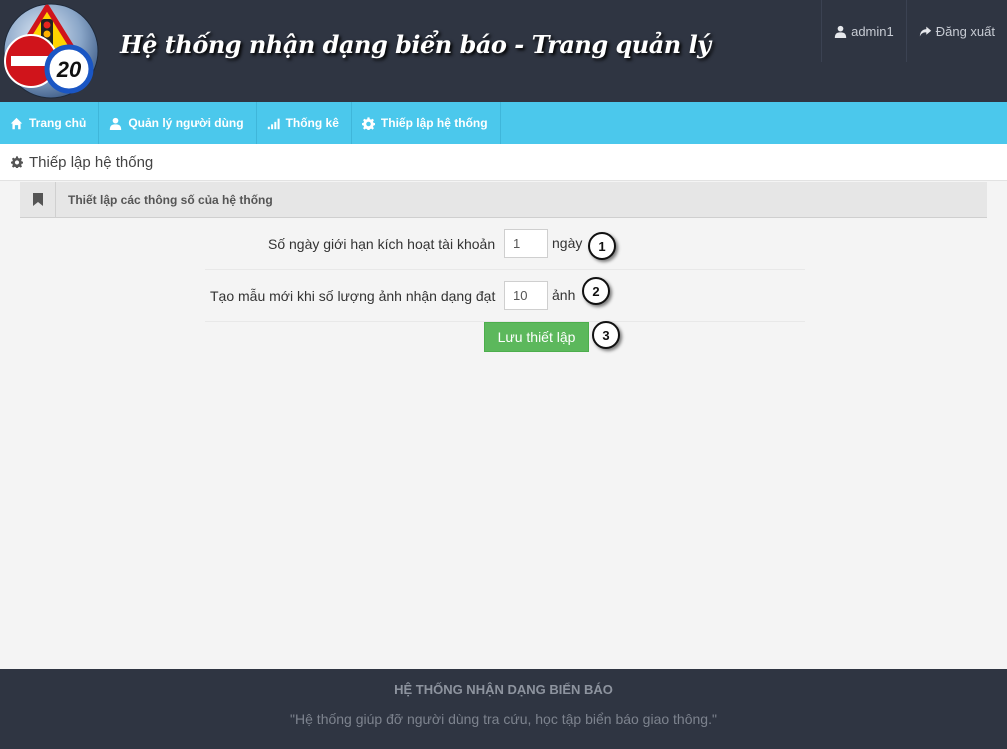 This screenshot has width=1007, height=749. I want to click on bookmark-icon, so click(37, 199).